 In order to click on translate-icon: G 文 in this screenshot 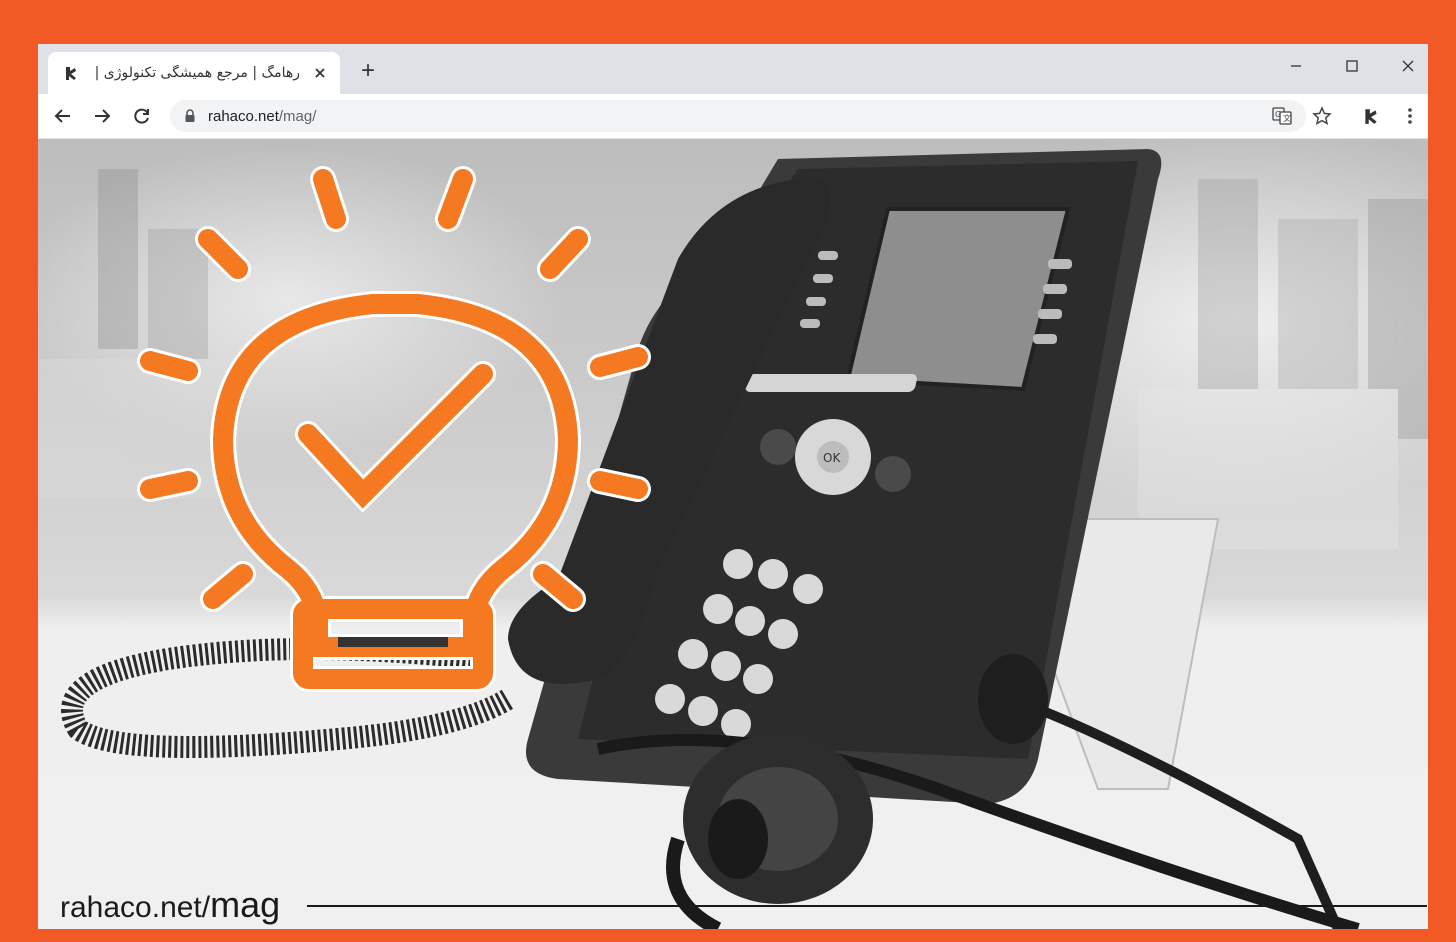, I will do `click(1282, 116)`.